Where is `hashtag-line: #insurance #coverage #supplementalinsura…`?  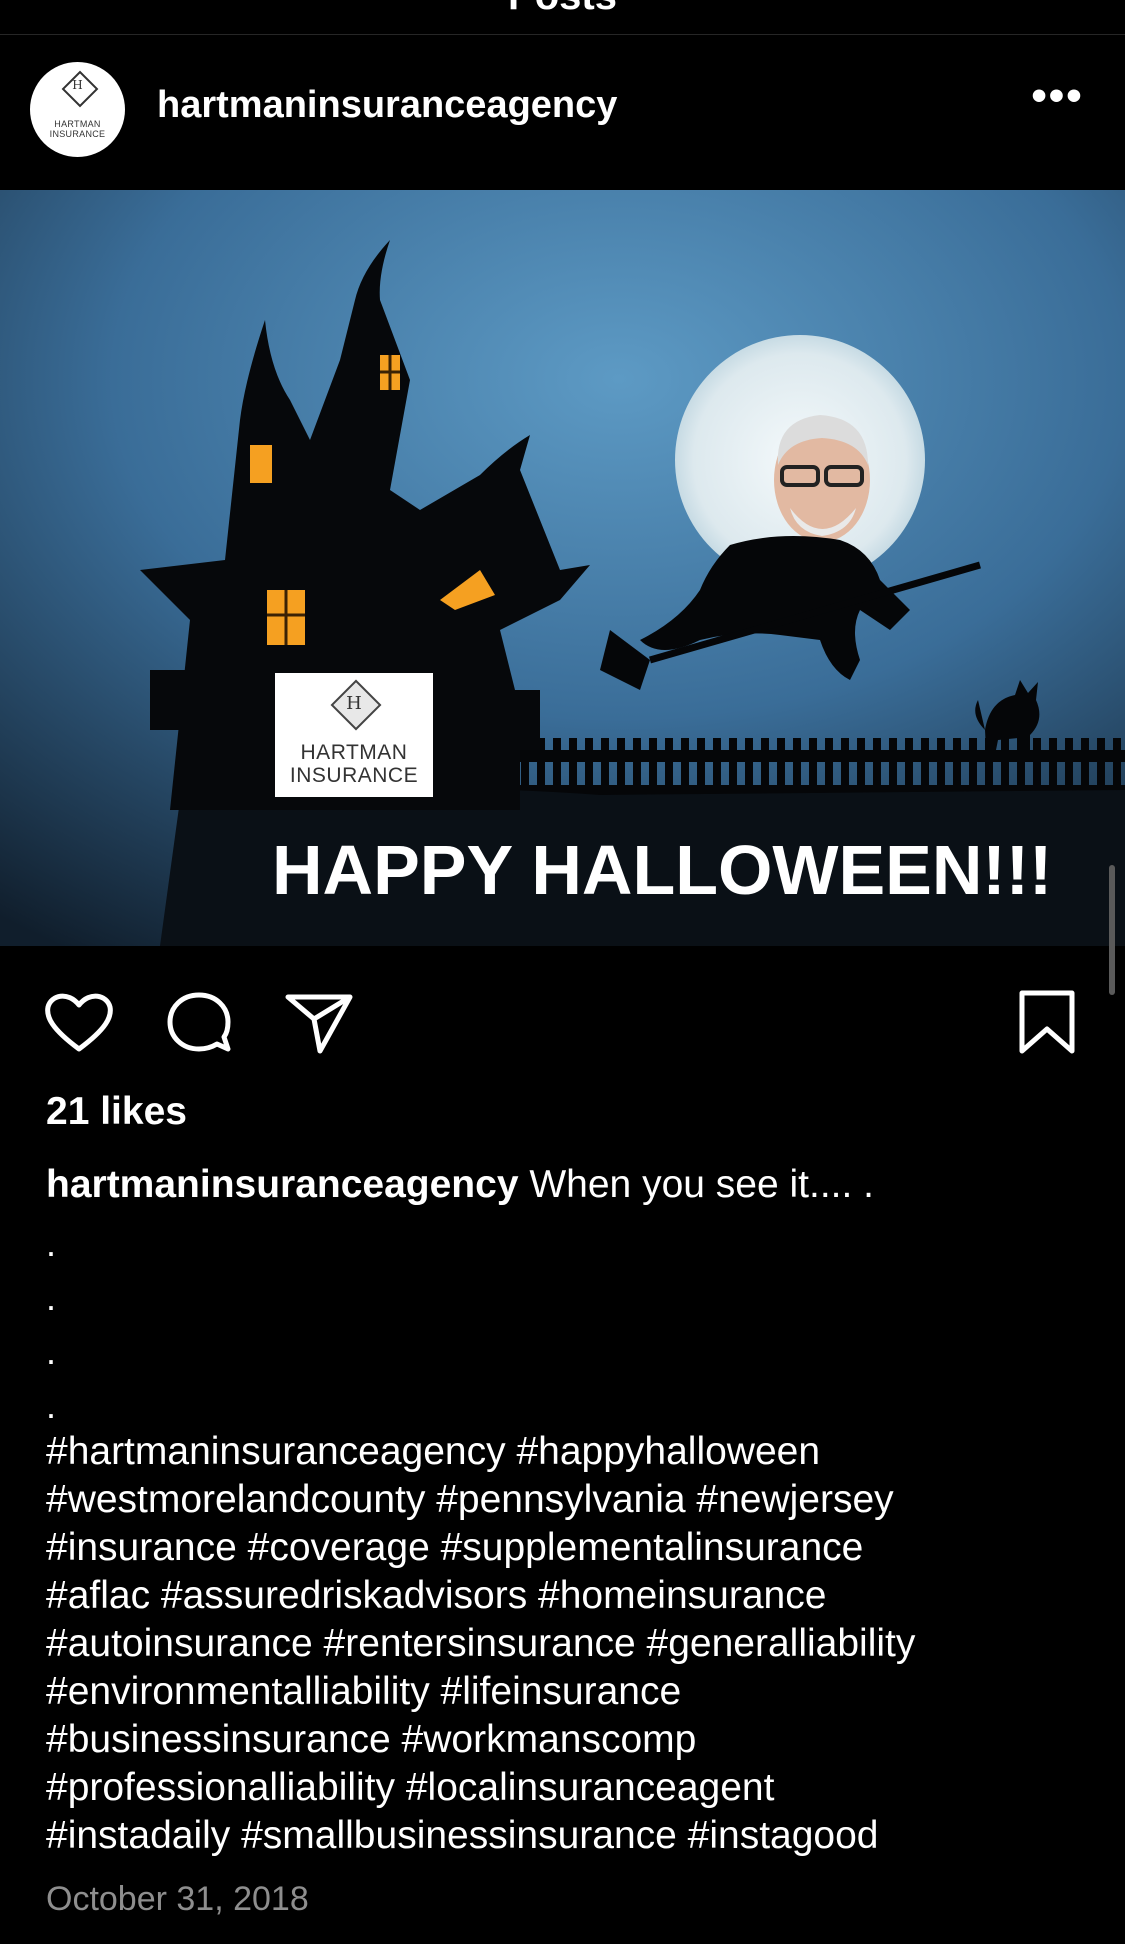
hashtag-line: #insurance #coverage #supplementalinsura… is located at coordinates (576, 1548).